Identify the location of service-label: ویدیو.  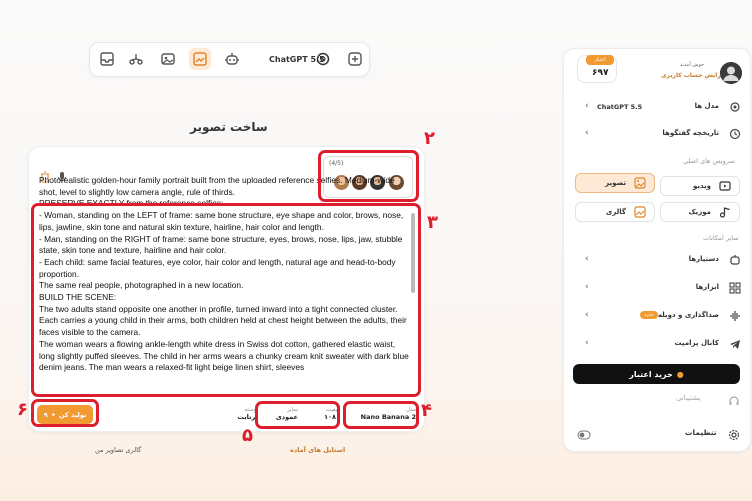
(701, 186).